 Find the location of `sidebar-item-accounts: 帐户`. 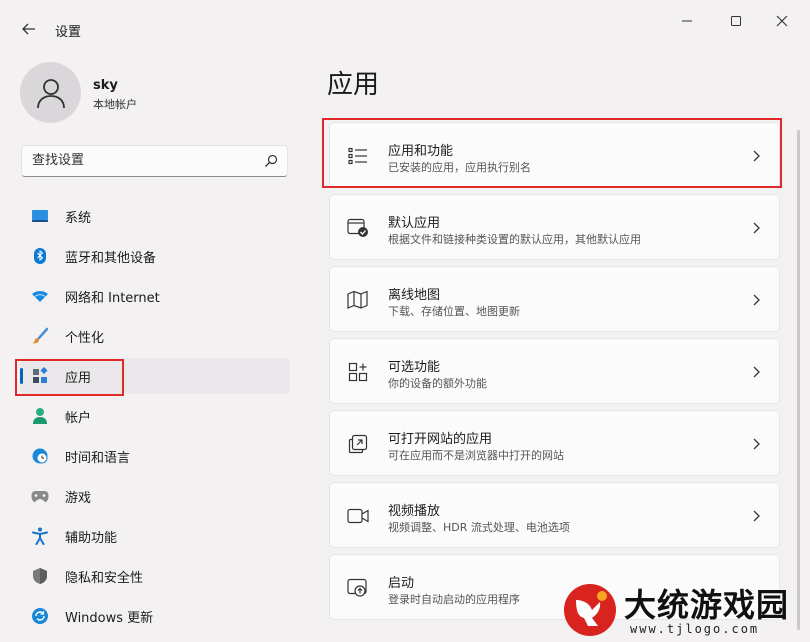

sidebar-item-accounts: 帐户 is located at coordinates (155, 416).